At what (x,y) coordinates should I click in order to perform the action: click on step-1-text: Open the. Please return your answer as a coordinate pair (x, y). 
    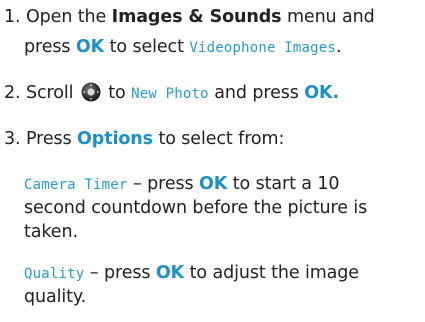
    Looking at the image, I should click on (66, 17).